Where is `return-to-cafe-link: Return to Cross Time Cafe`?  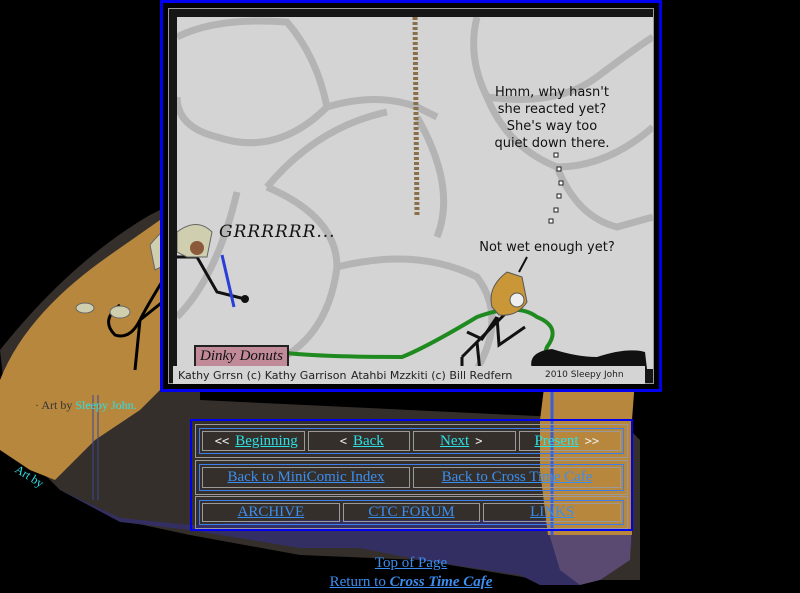 return-to-cafe-link: Return to Cross Time Cafe is located at coordinates (411, 582).